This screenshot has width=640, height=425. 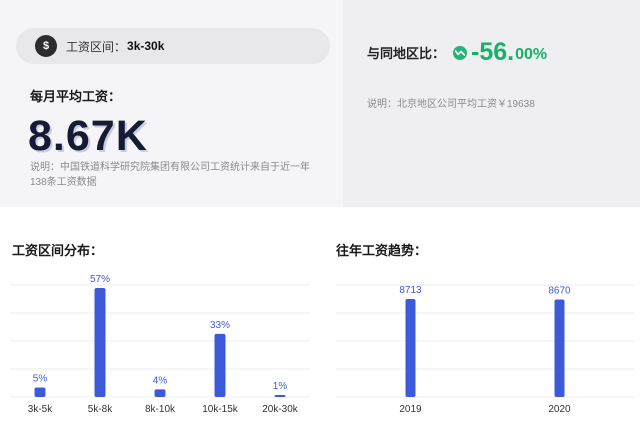 I want to click on salary-trend-chart: 8713 2019 8670 2020, so click(x=485, y=349).